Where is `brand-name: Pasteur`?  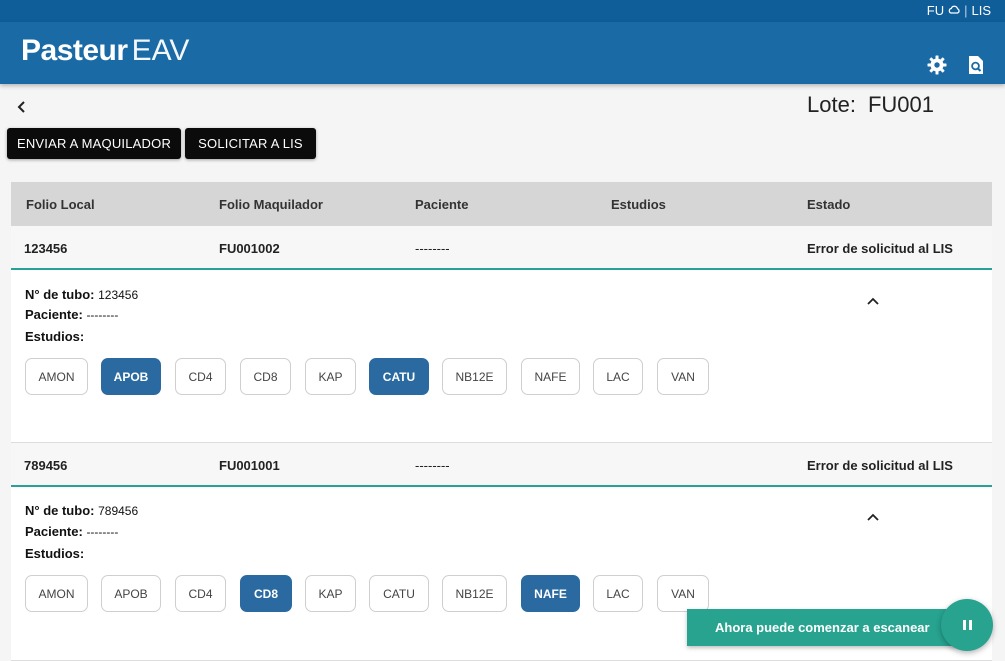 brand-name: Pasteur is located at coordinates (74, 50).